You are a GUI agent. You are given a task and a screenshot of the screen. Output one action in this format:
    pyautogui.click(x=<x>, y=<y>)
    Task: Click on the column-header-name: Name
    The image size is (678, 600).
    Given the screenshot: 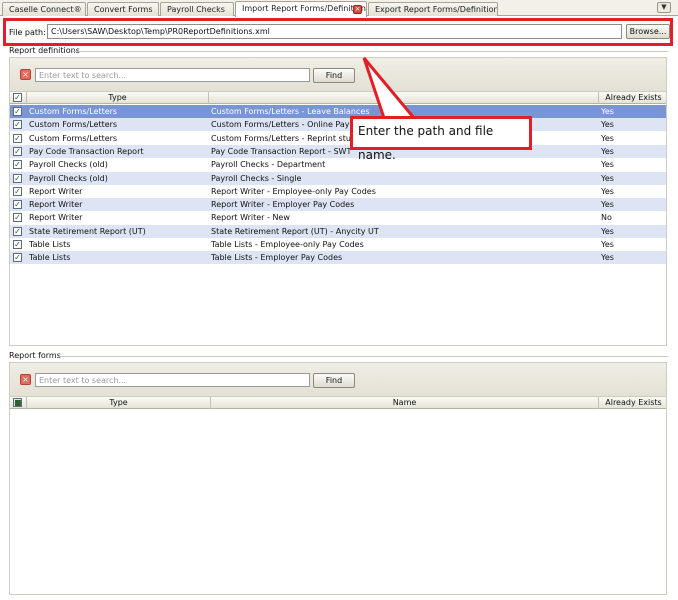 What is the action you would take?
    pyautogui.click(x=405, y=403)
    